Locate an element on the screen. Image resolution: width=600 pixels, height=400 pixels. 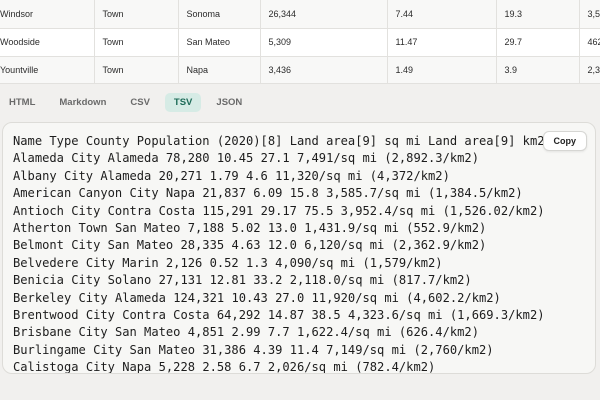
table-row: YountvilleTownNapa3,4361.493.92,306/s is located at coordinates (300, 69).